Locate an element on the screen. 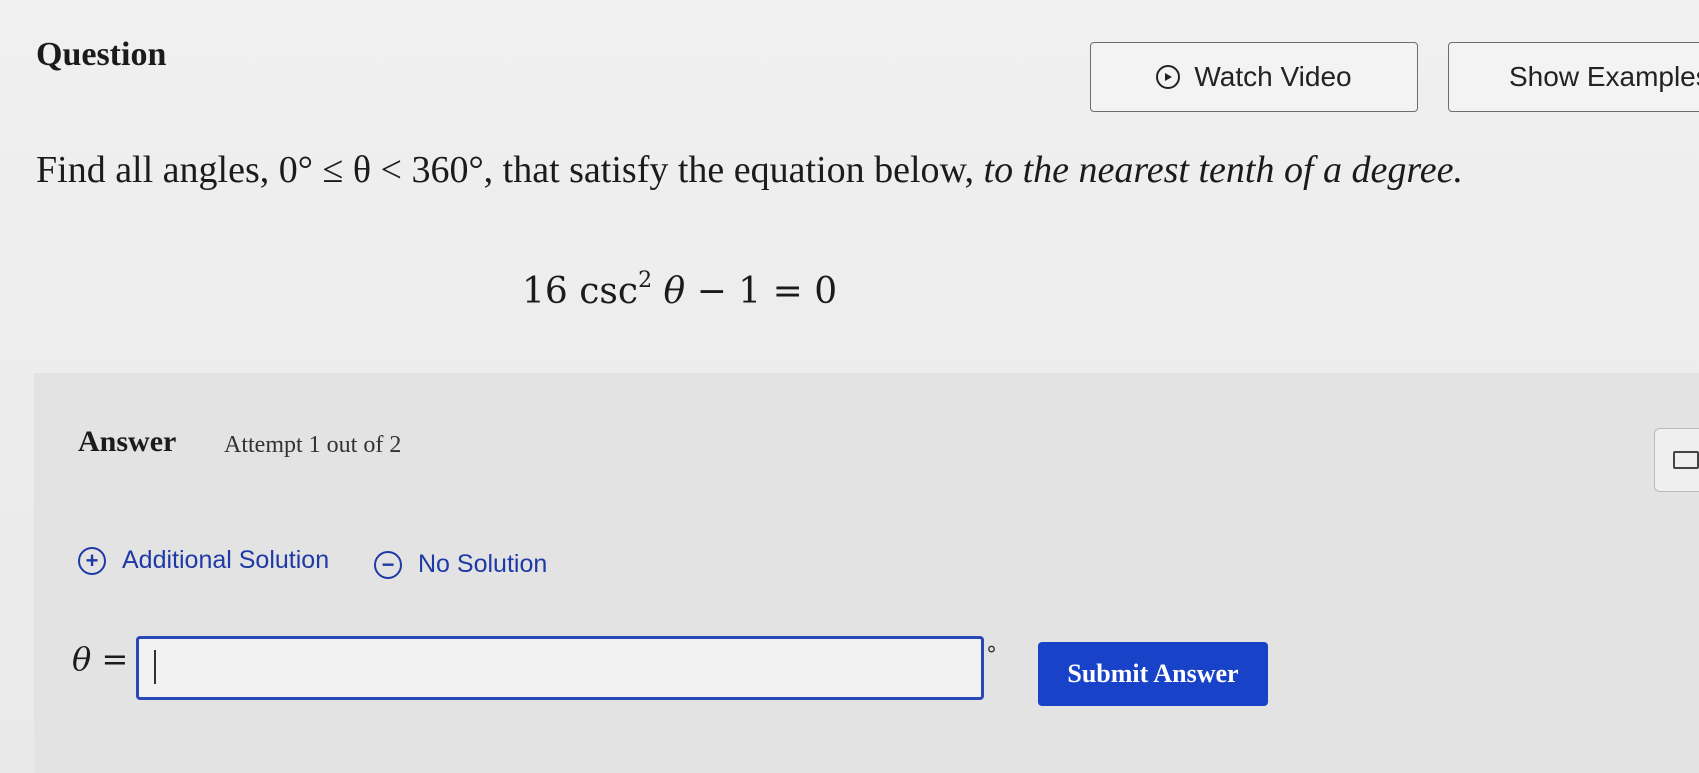  theta-symbol: θ is located at coordinates (82, 659).